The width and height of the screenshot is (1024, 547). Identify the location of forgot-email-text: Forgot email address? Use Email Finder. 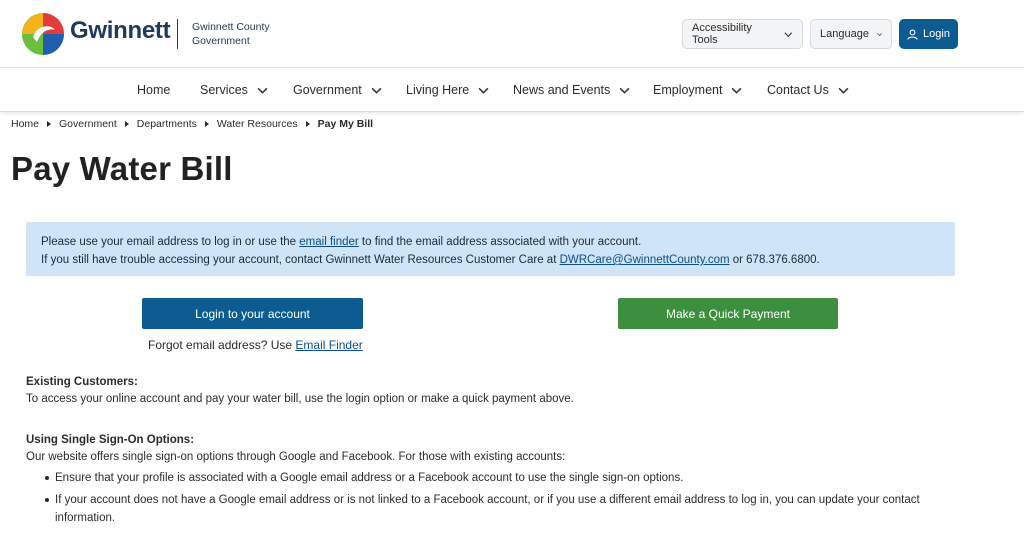
(255, 345).